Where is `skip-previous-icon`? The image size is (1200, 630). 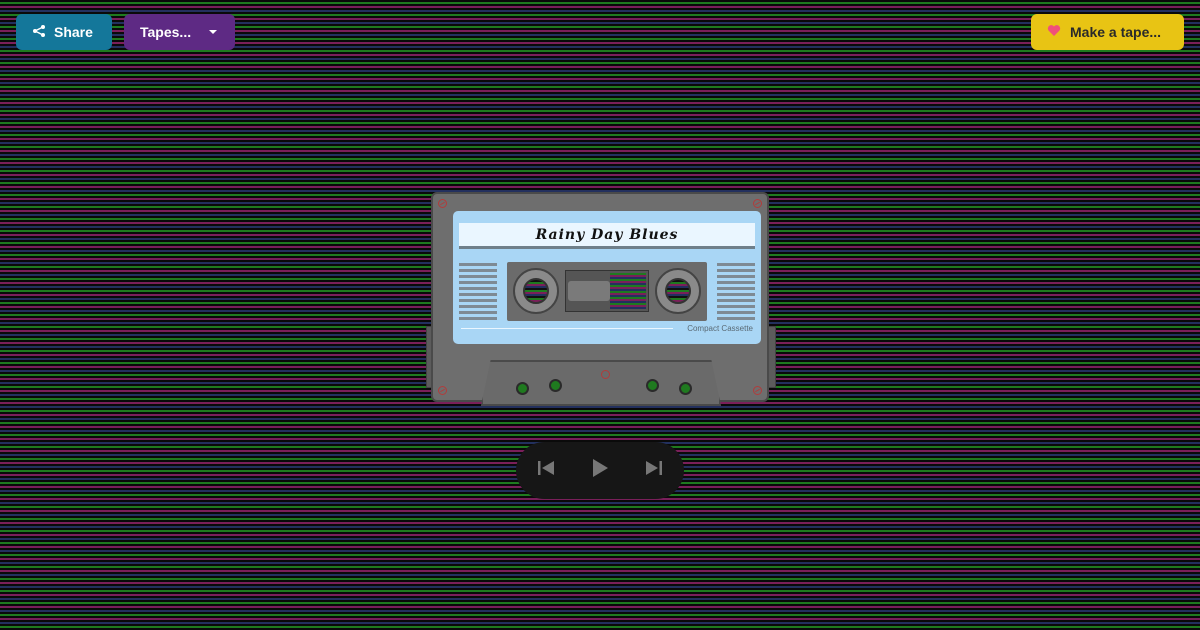
skip-previous-icon is located at coordinates (546, 470).